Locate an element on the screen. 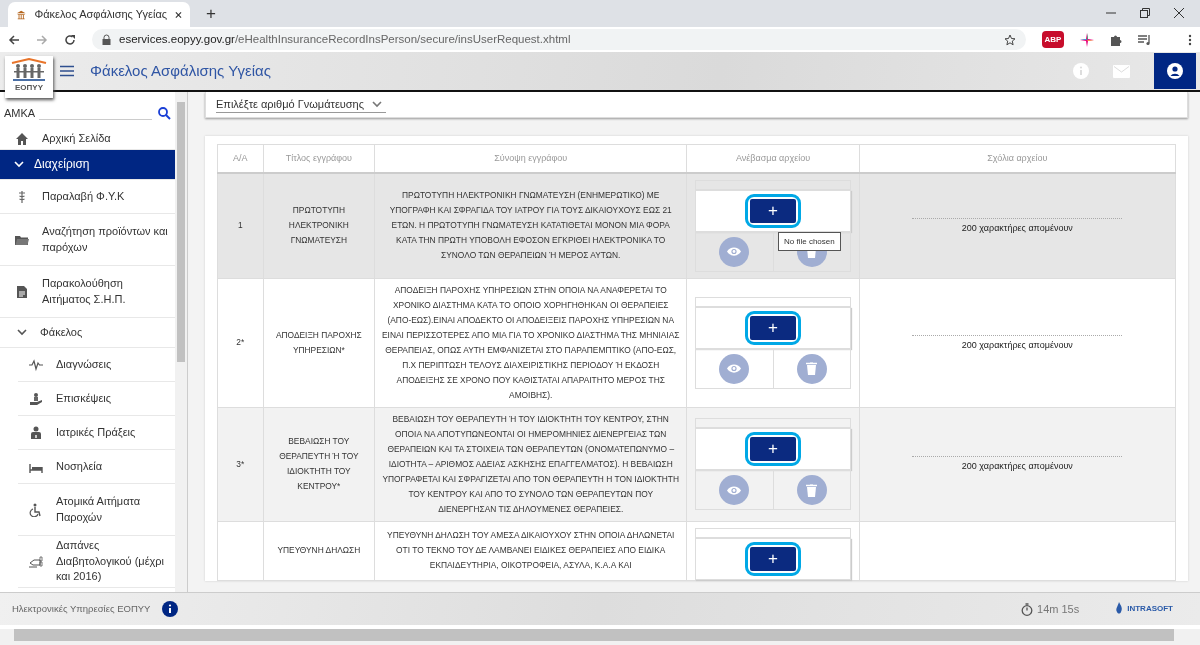  user-button is located at coordinates (1175, 71).